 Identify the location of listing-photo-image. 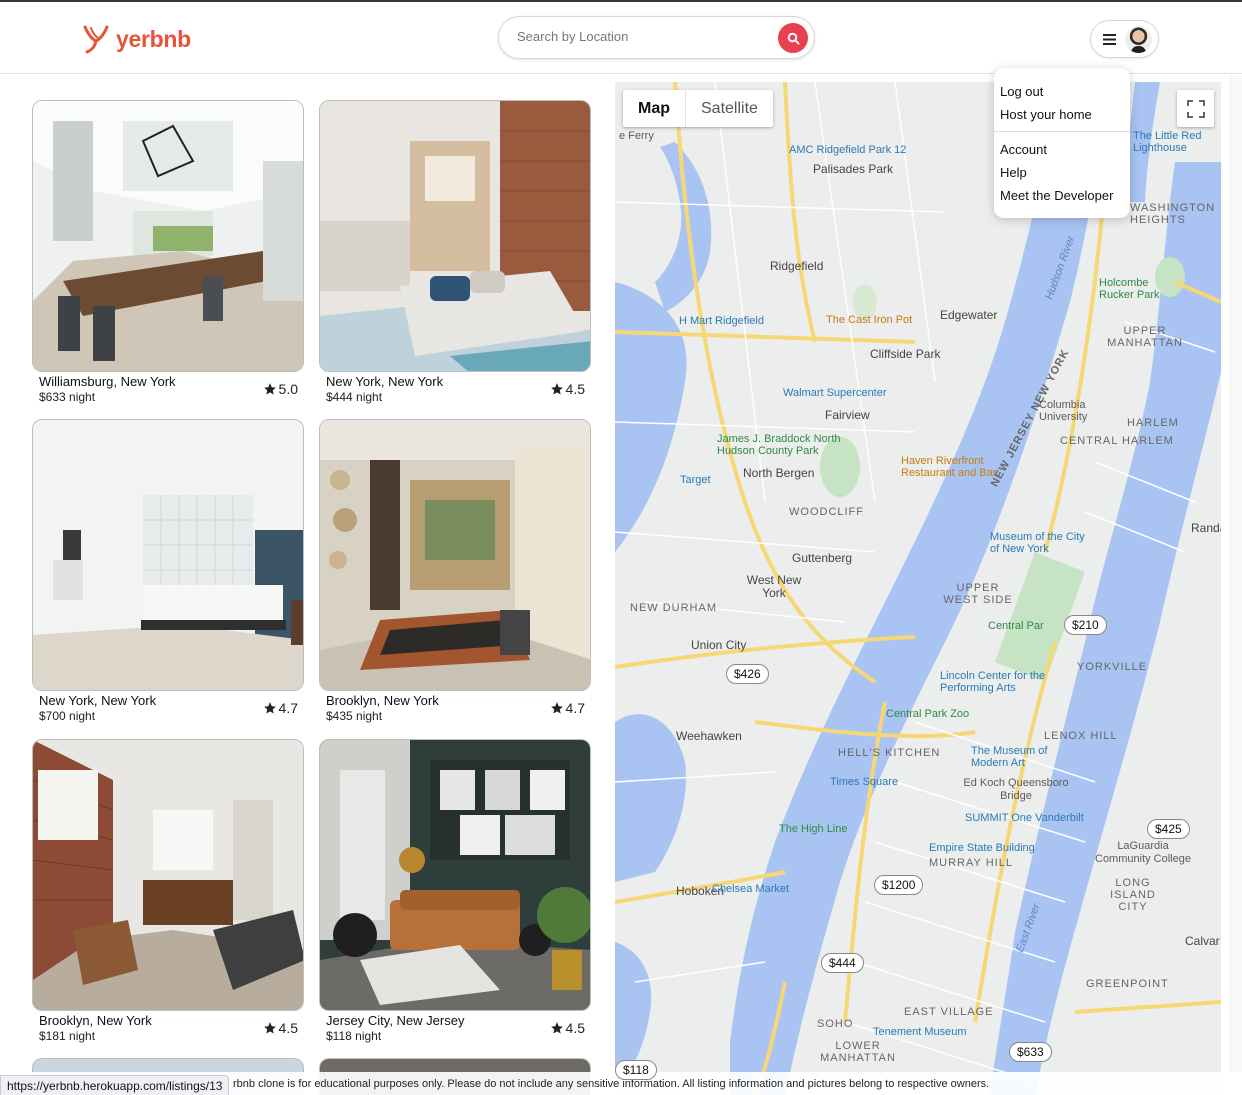
(455, 875).